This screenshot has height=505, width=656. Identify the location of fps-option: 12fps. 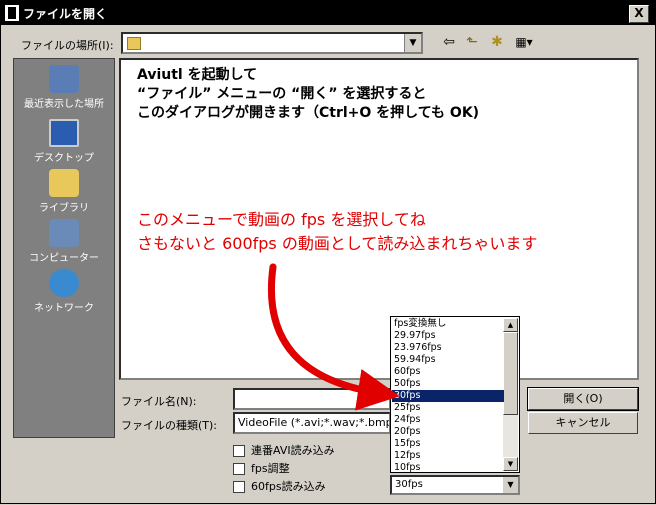
(448, 456).